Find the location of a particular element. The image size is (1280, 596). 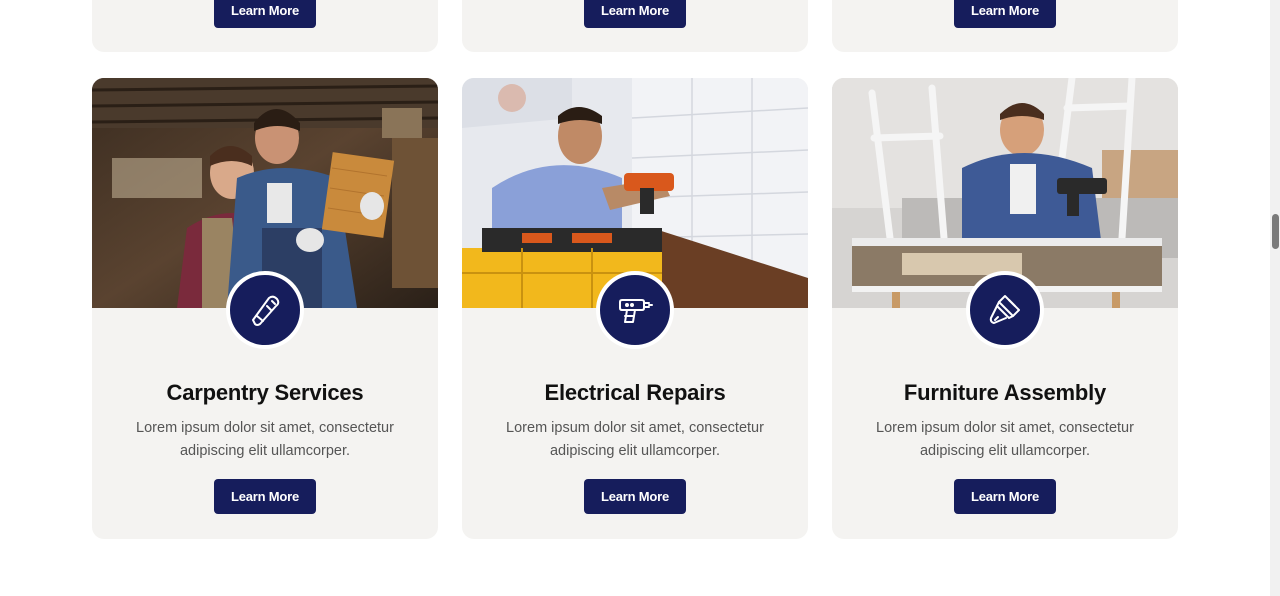

service-title: Carpentry Services is located at coordinates (265, 392).